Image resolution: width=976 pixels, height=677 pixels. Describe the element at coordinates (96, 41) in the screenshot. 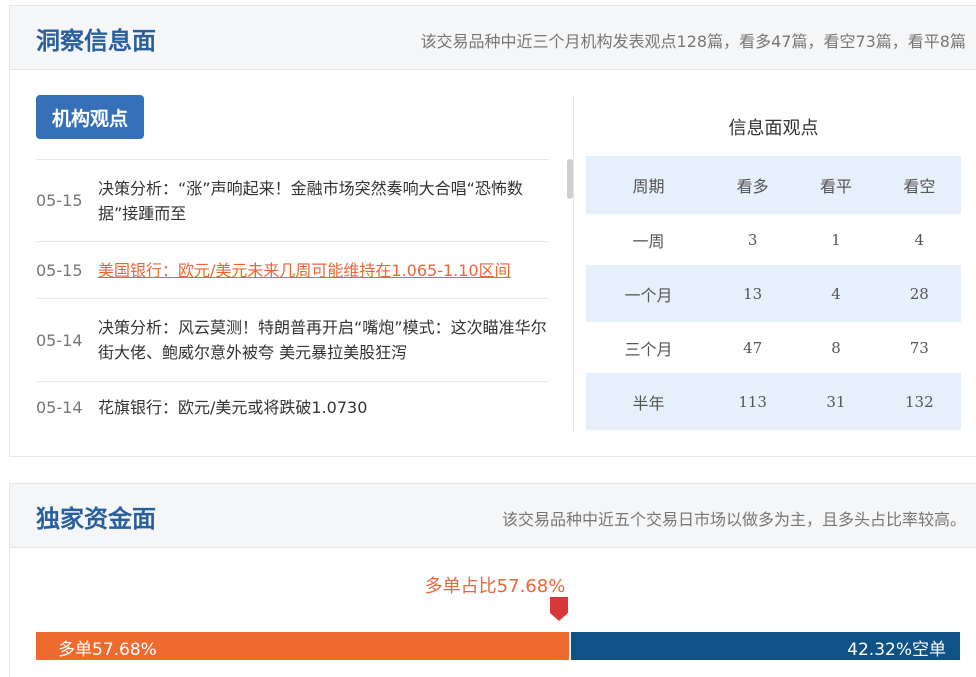

I see `info-panel-title: 洞察信息面` at that location.